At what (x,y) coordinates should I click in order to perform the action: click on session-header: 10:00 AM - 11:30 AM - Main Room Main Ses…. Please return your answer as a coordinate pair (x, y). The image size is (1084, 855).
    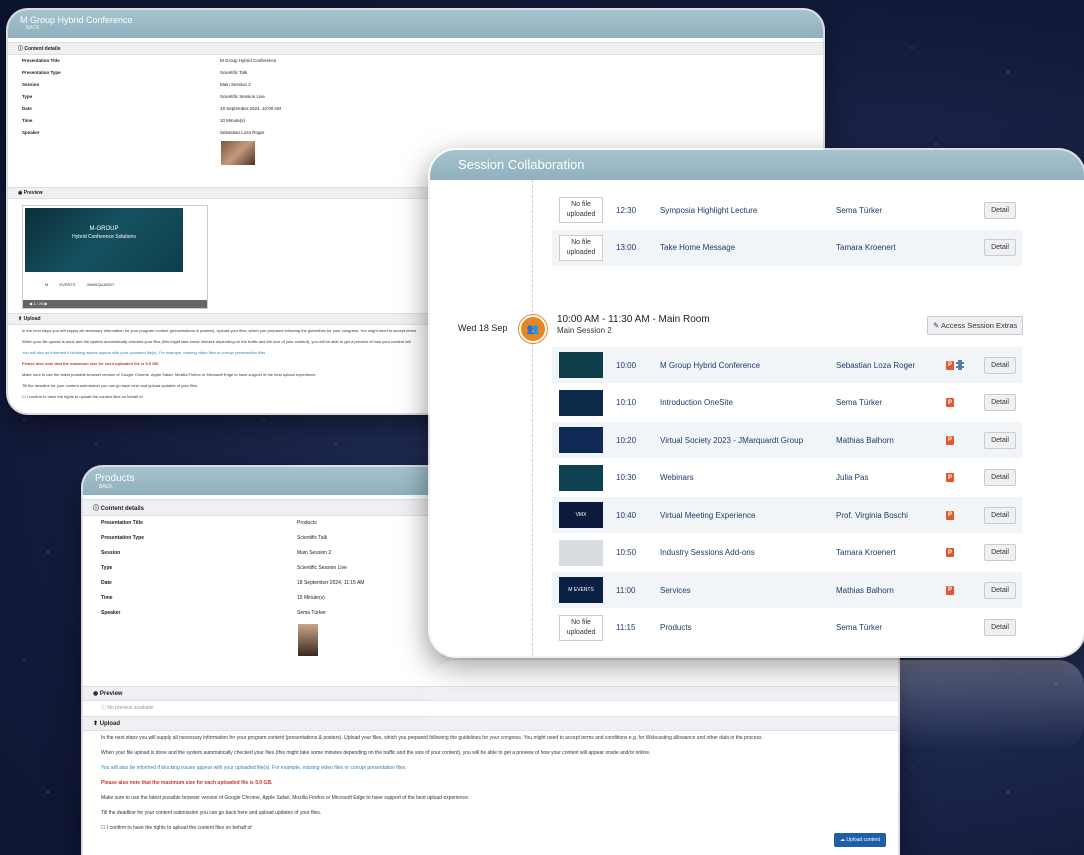
    Looking at the image, I should click on (633, 324).